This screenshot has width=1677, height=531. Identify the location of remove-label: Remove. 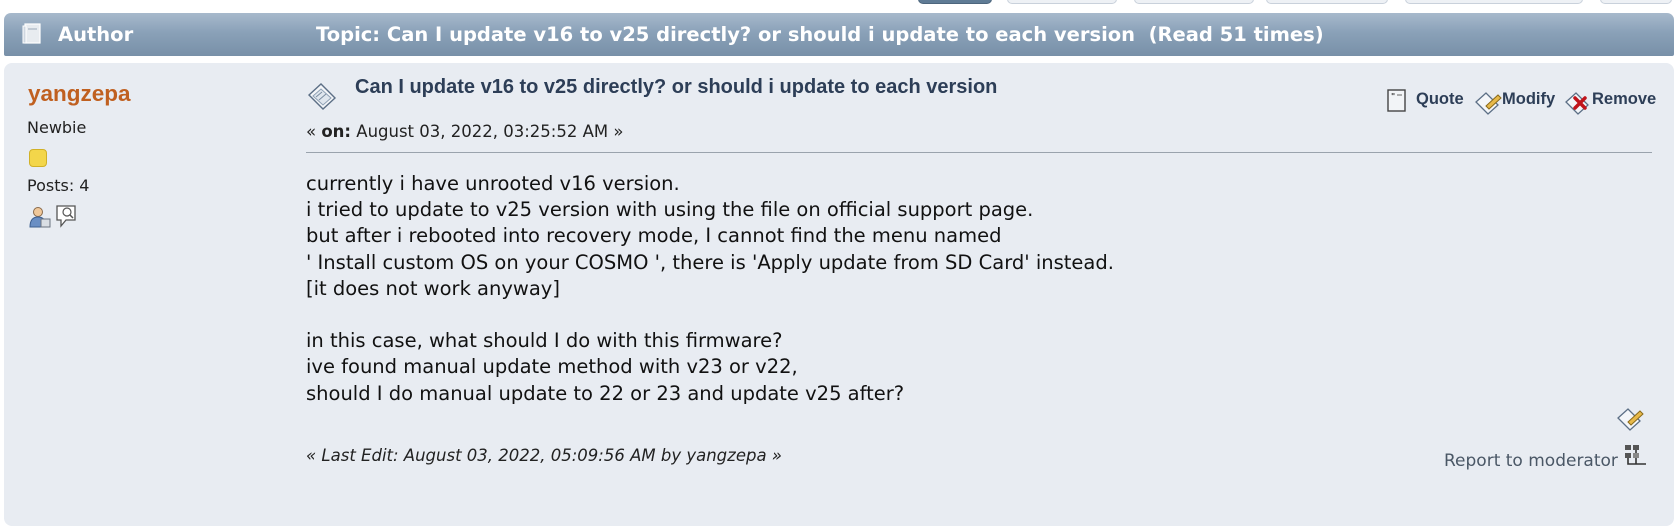
(1624, 99).